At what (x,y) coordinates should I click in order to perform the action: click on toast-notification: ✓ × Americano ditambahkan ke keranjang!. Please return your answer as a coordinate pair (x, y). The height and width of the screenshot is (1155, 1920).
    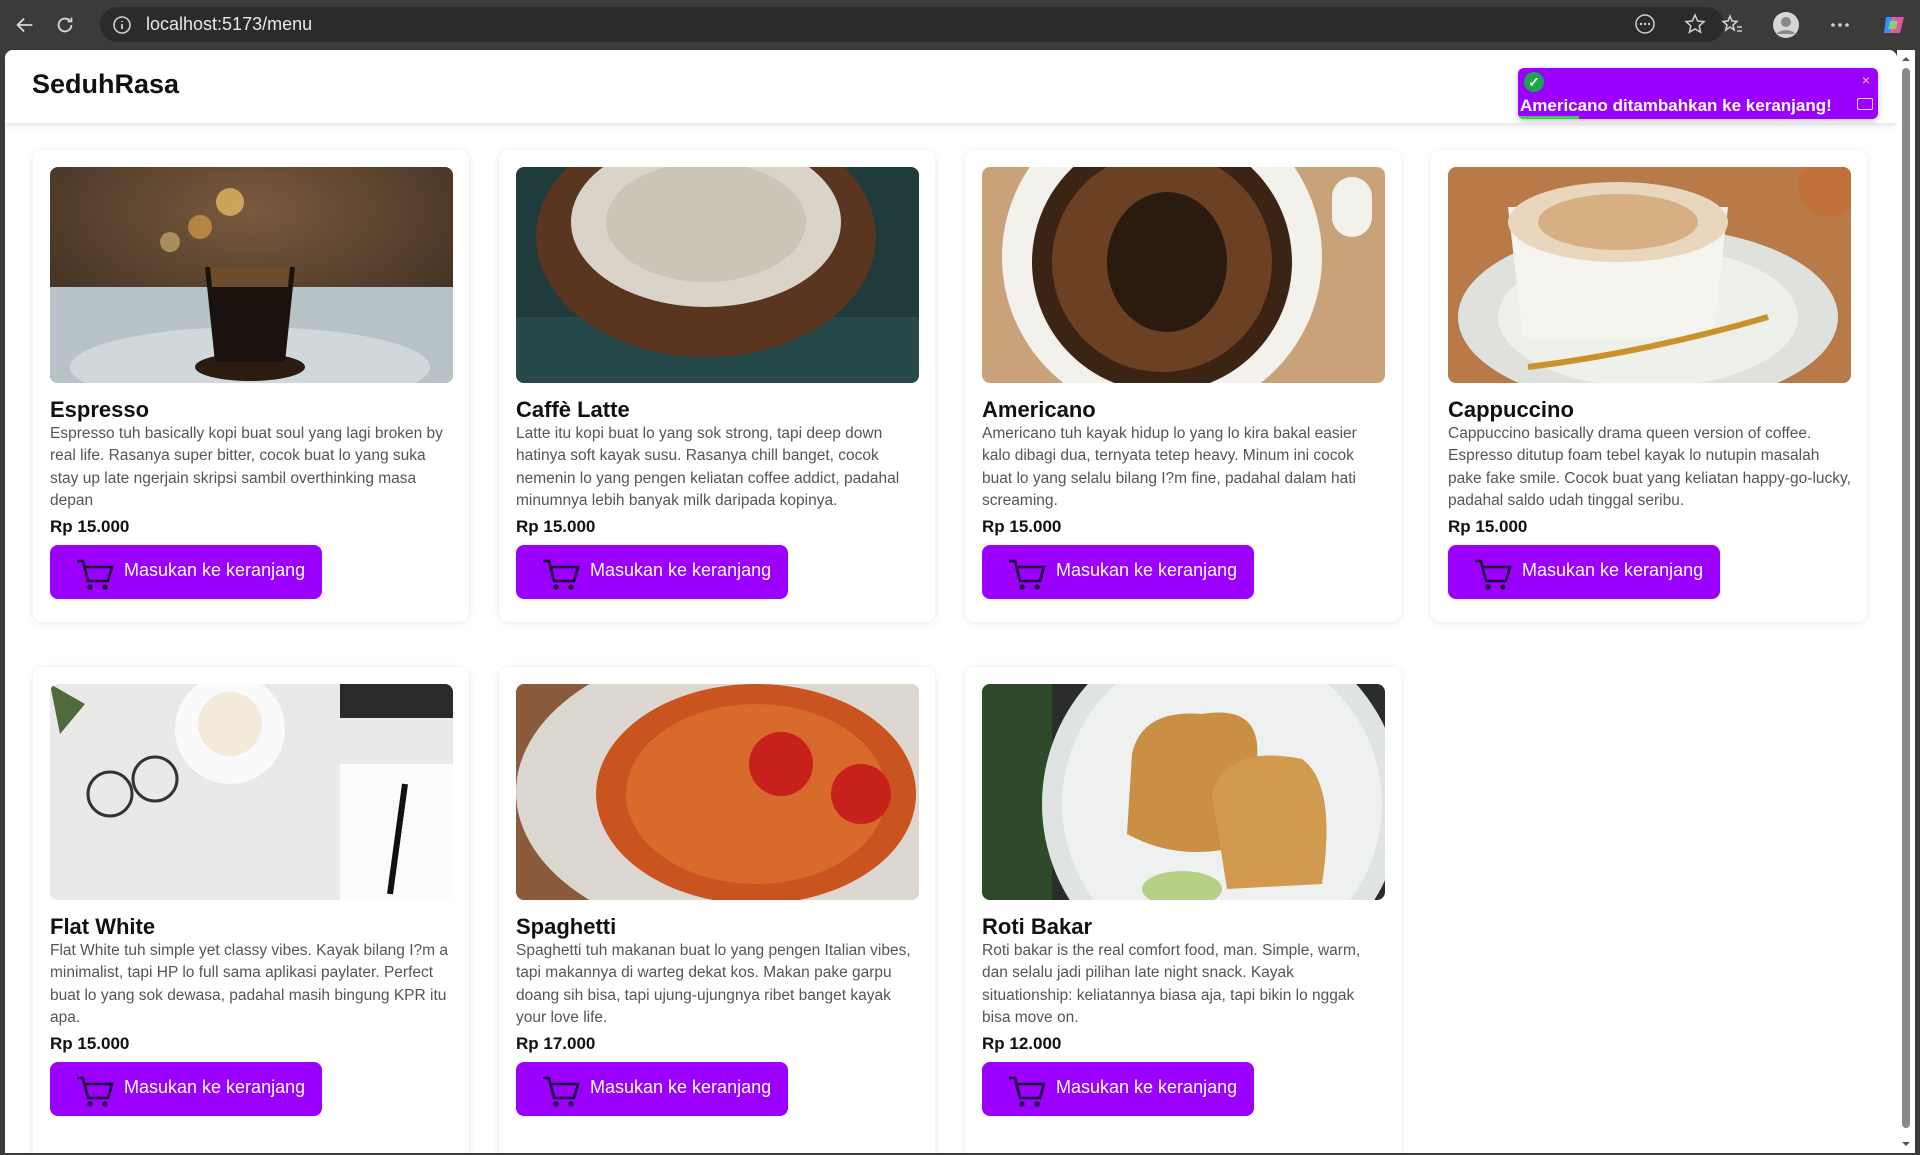
    Looking at the image, I should click on (1698, 93).